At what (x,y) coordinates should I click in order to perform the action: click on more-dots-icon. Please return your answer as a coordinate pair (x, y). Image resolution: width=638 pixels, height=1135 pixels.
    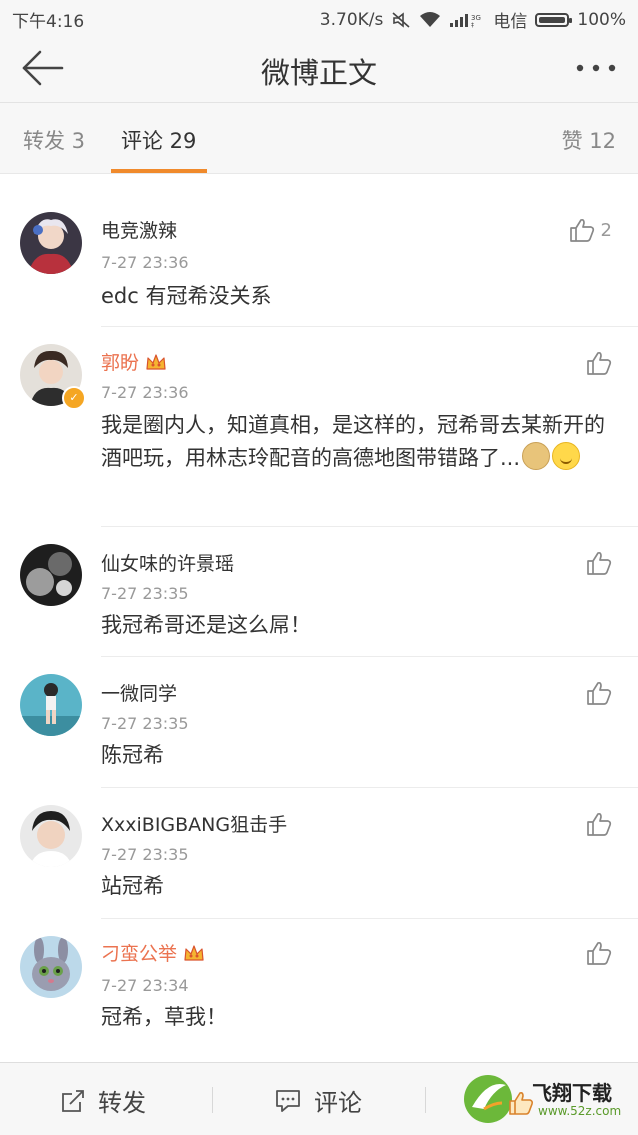
    Looking at the image, I should click on (596, 68).